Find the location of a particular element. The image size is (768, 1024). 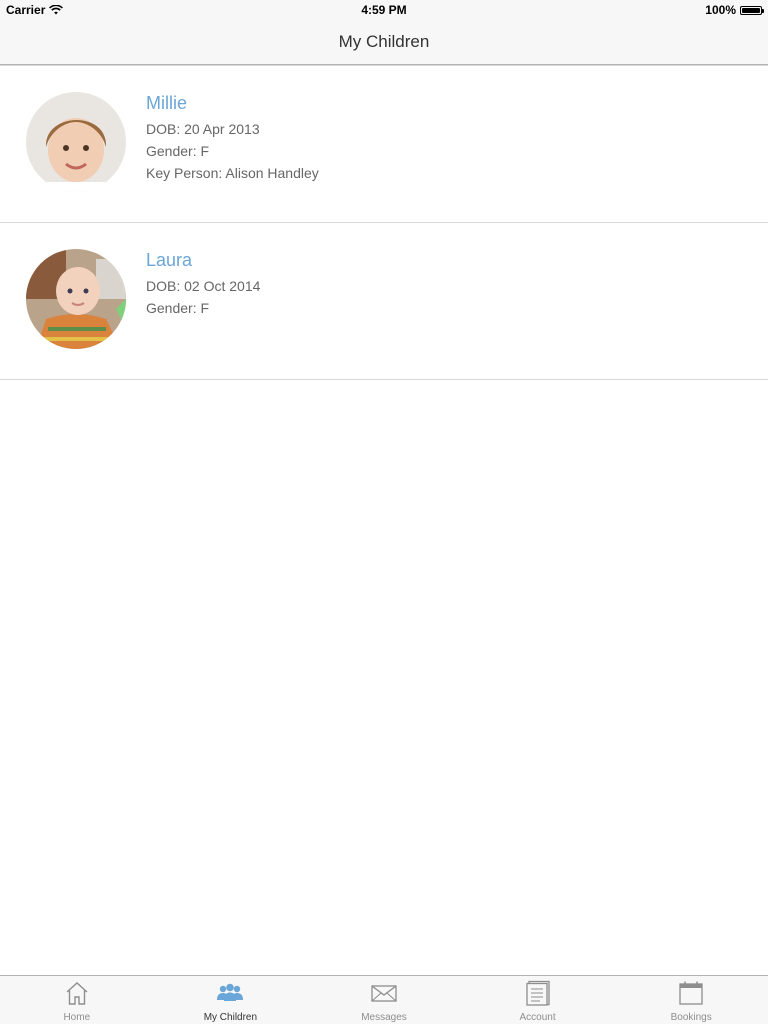

tab-bookings: Bookings is located at coordinates (691, 1000).